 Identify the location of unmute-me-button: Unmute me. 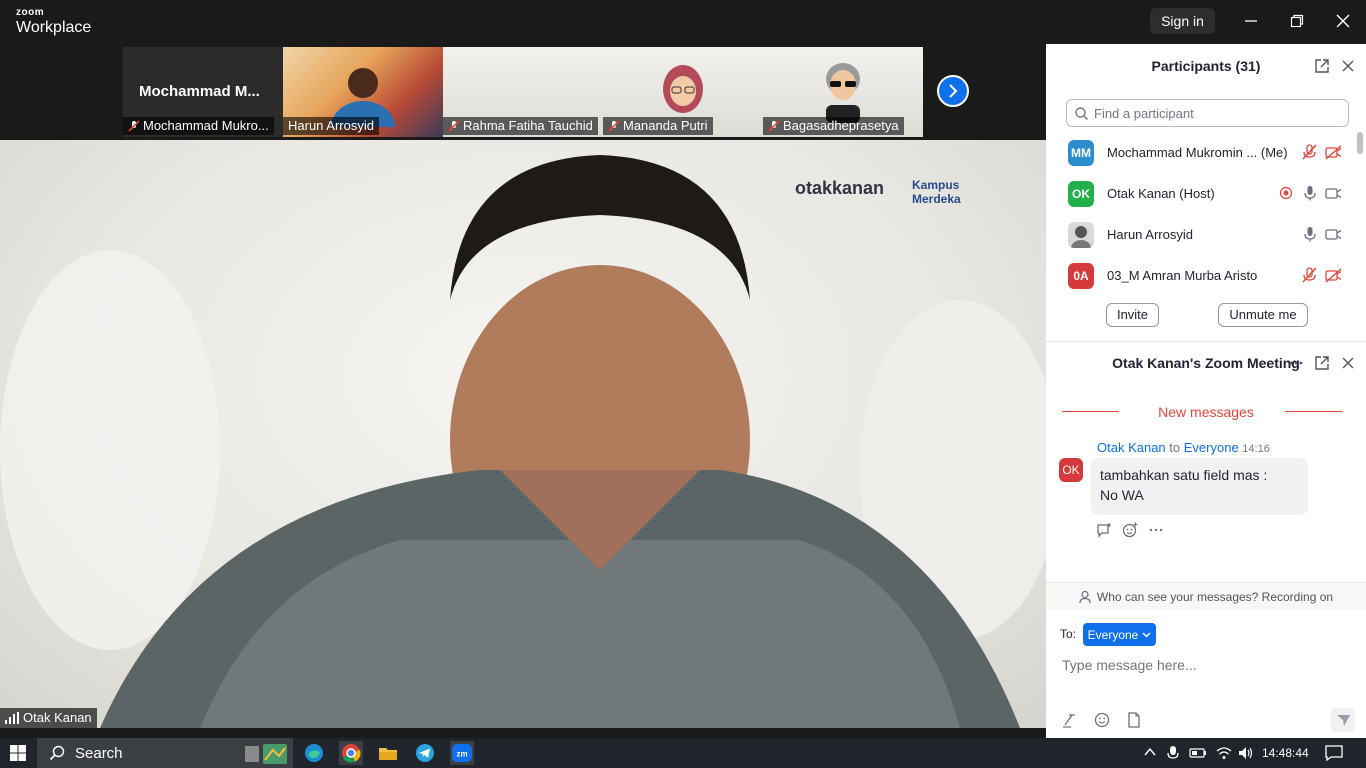
(1263, 315).